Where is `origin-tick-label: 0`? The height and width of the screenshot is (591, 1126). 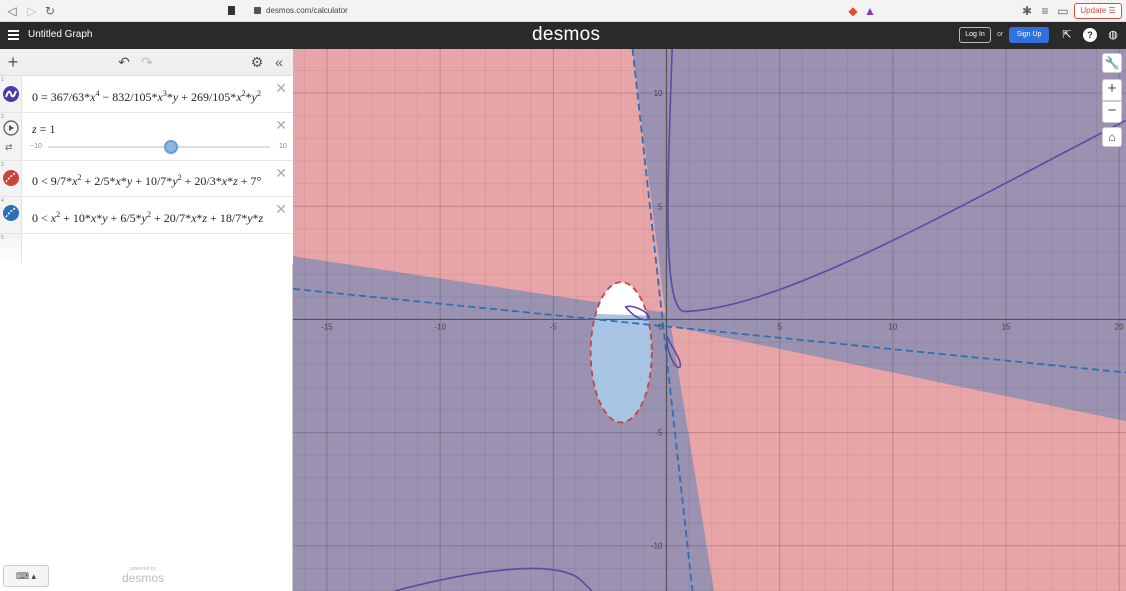 origin-tick-label: 0 is located at coordinates (660, 326).